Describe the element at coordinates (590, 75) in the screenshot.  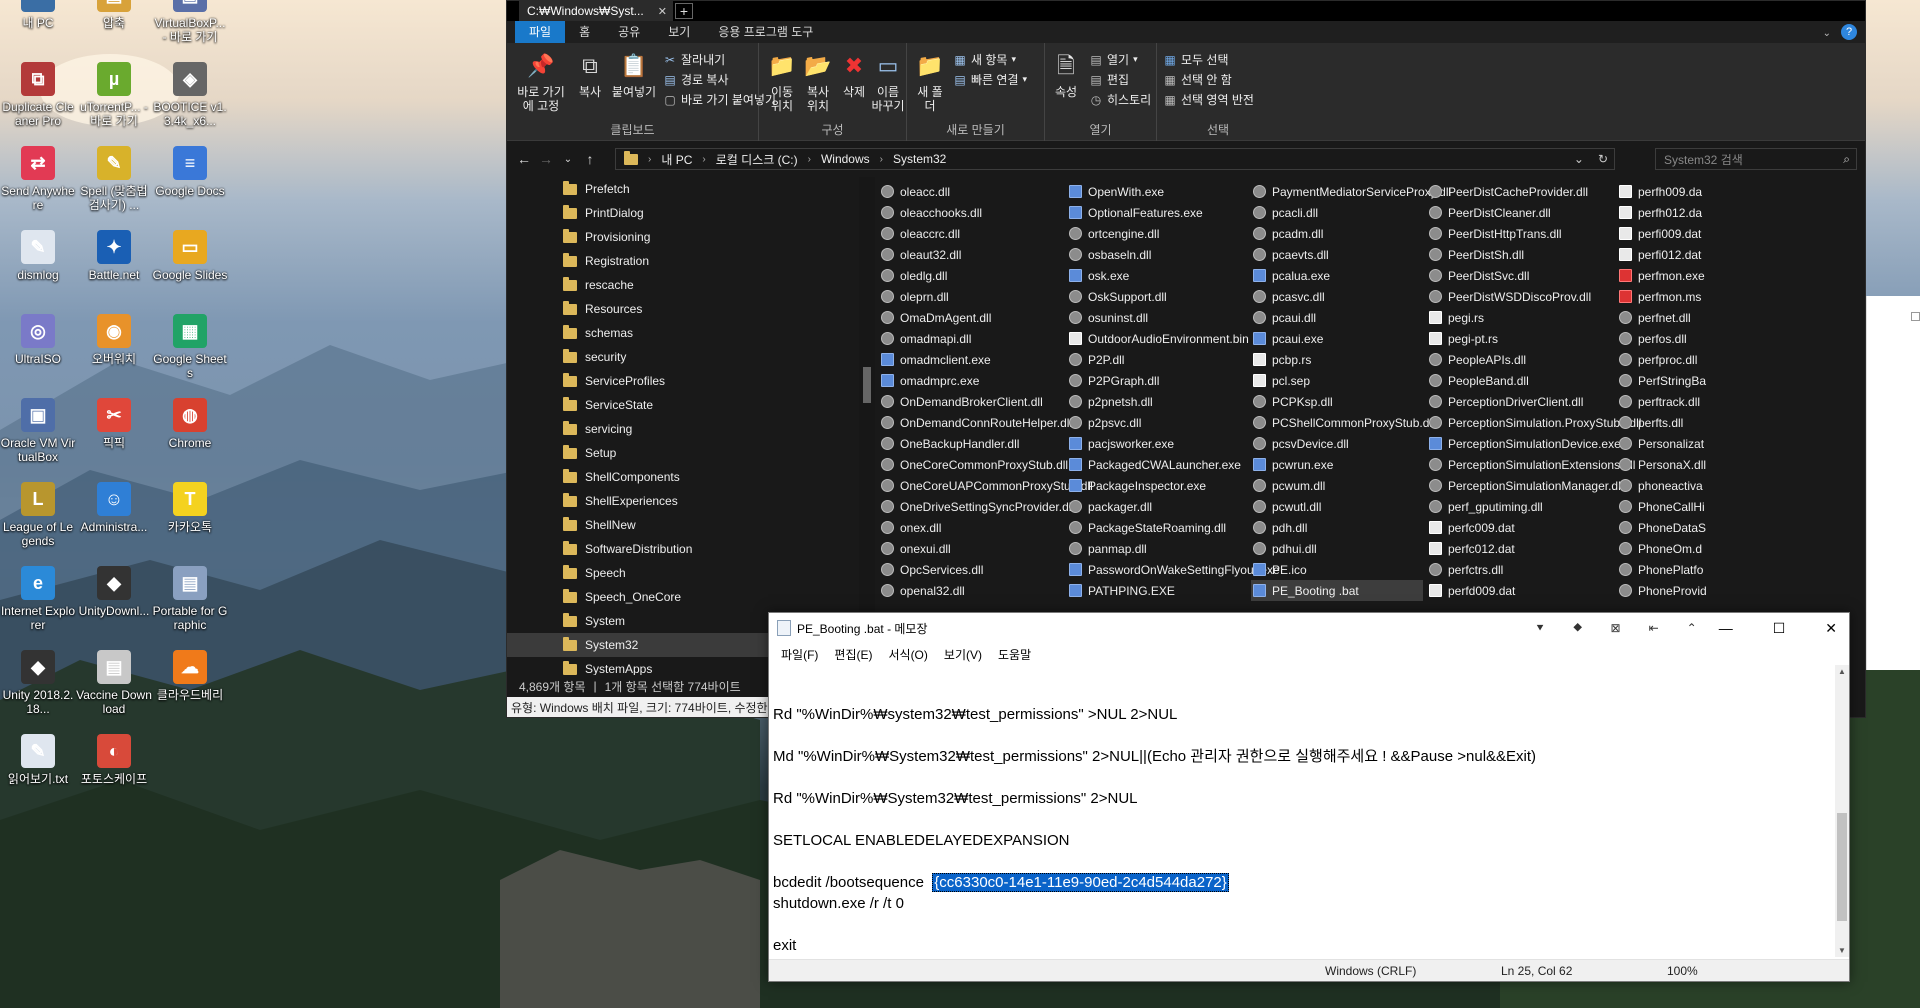
I see `copy-button: ⧉ 복사` at that location.